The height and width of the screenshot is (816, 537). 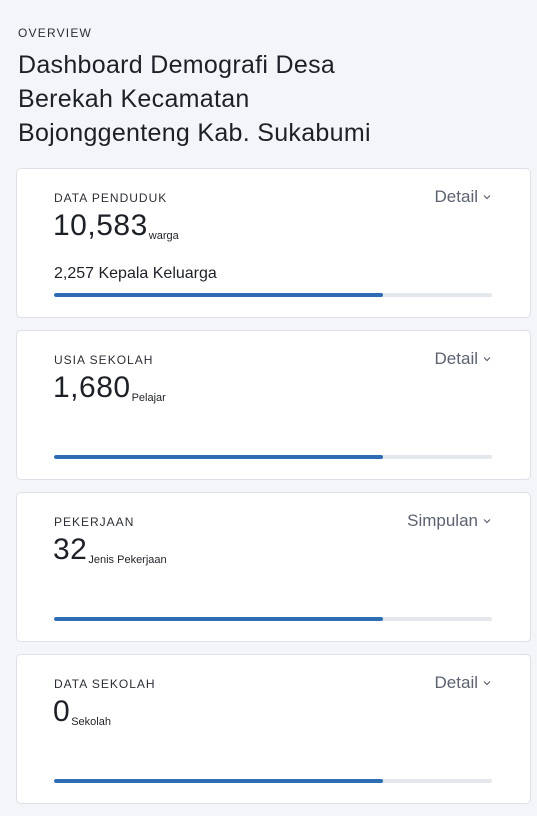 I want to click on metric-unit: Sekolah, so click(x=91, y=722).